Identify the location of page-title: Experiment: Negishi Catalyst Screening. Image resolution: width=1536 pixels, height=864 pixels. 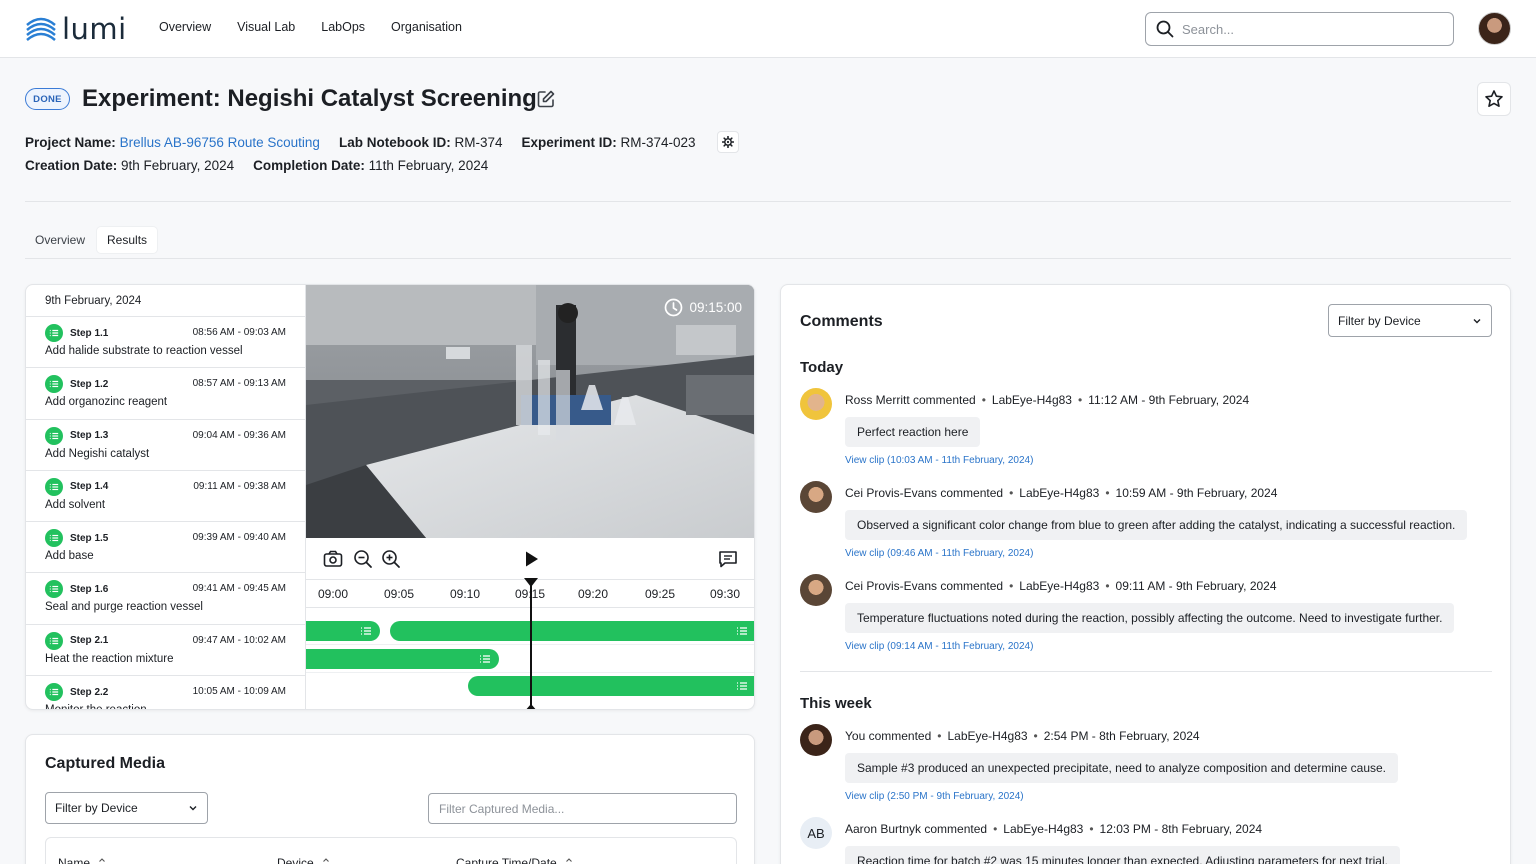
(309, 98).